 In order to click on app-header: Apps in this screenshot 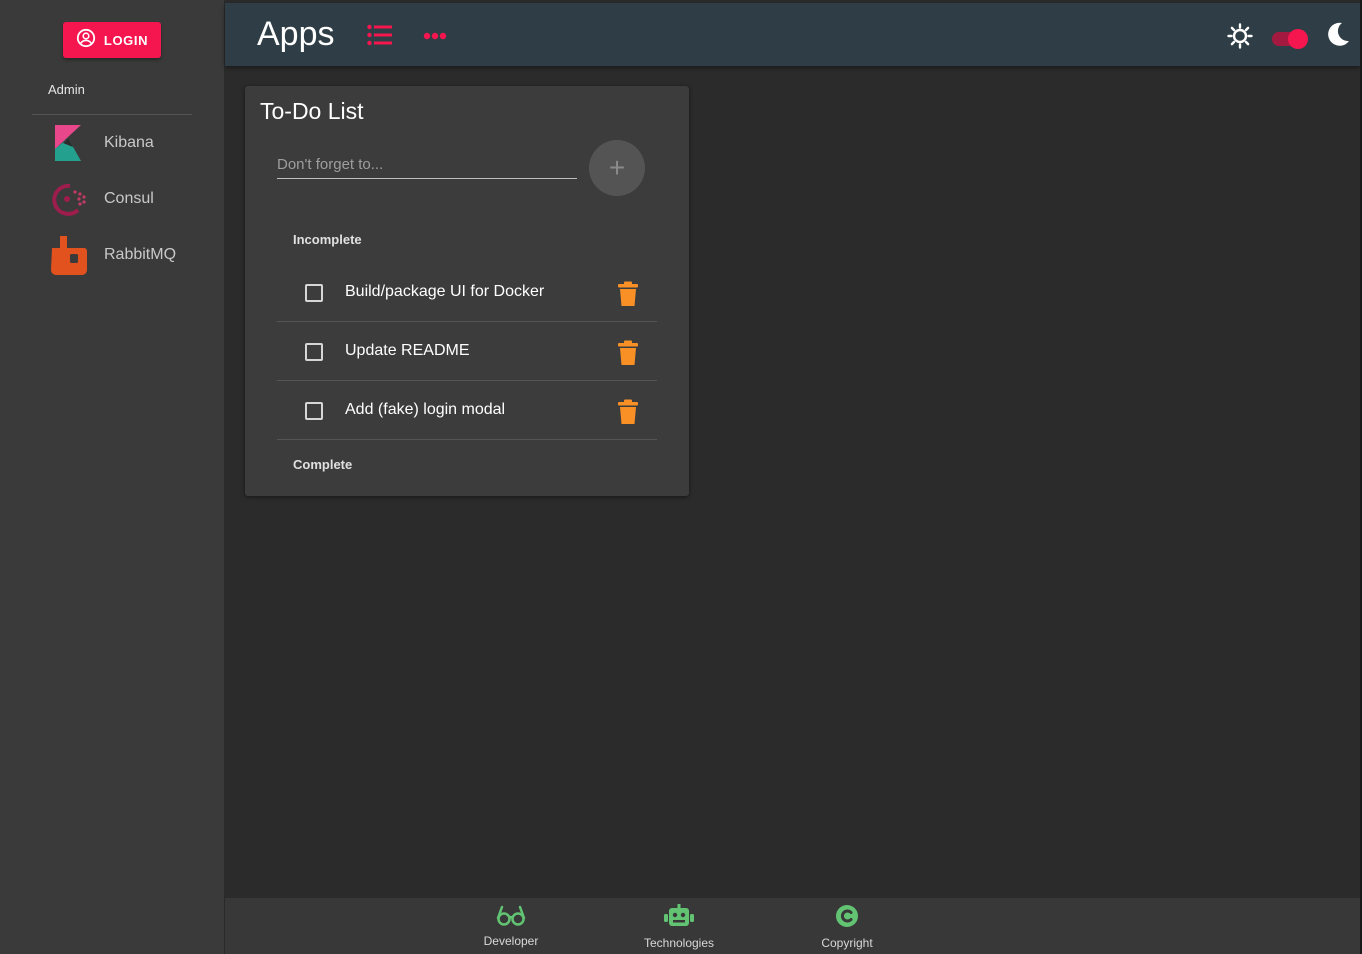, I will do `click(792, 34)`.